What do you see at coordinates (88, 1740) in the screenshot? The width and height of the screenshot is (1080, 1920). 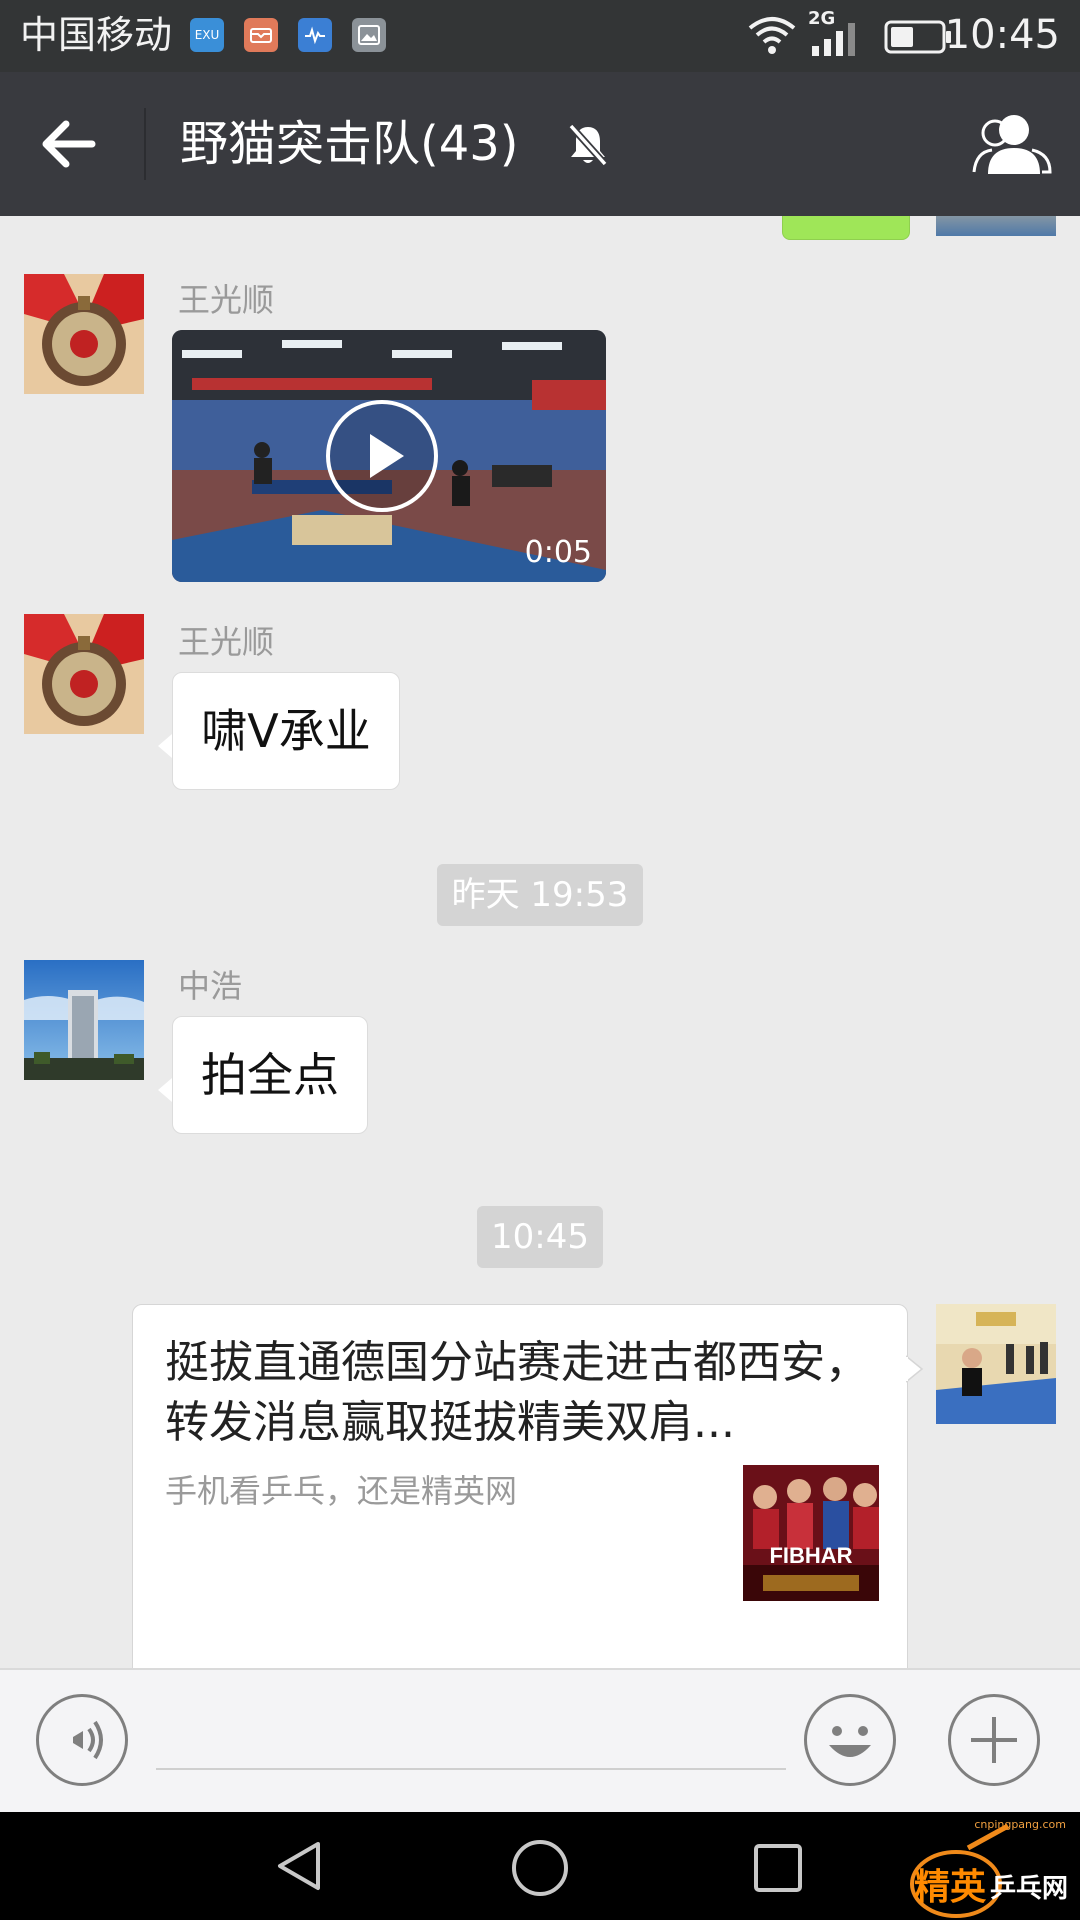 I see `voice-icon` at bounding box center [88, 1740].